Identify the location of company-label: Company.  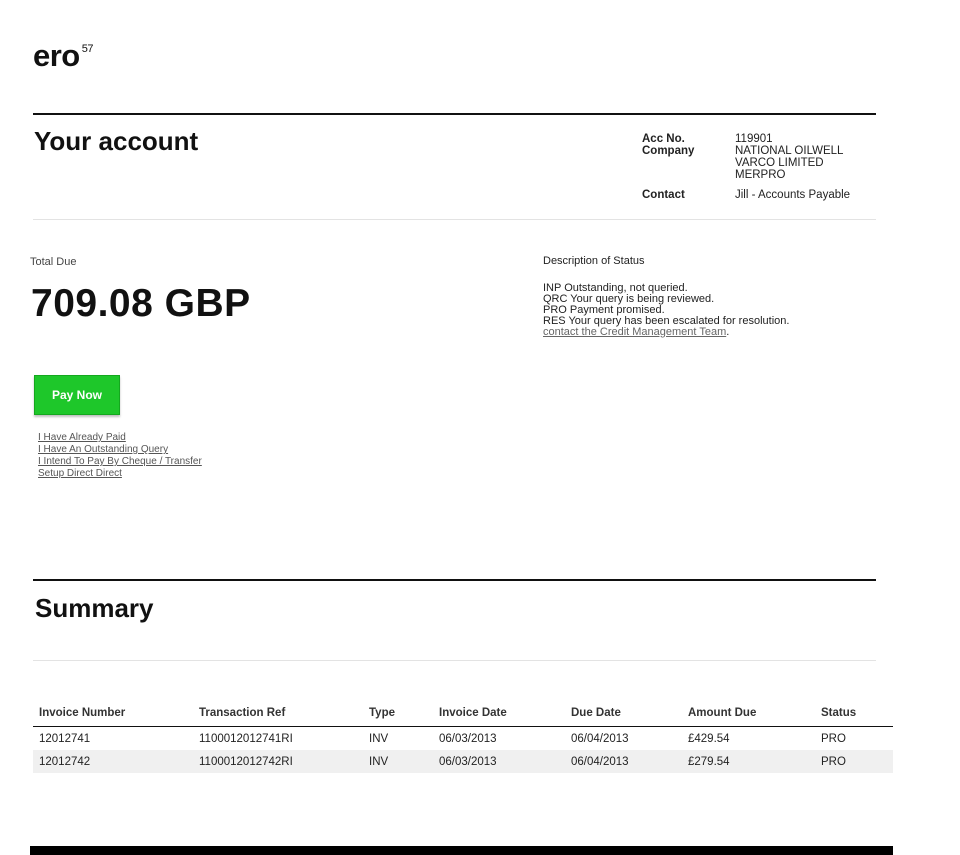
(668, 151).